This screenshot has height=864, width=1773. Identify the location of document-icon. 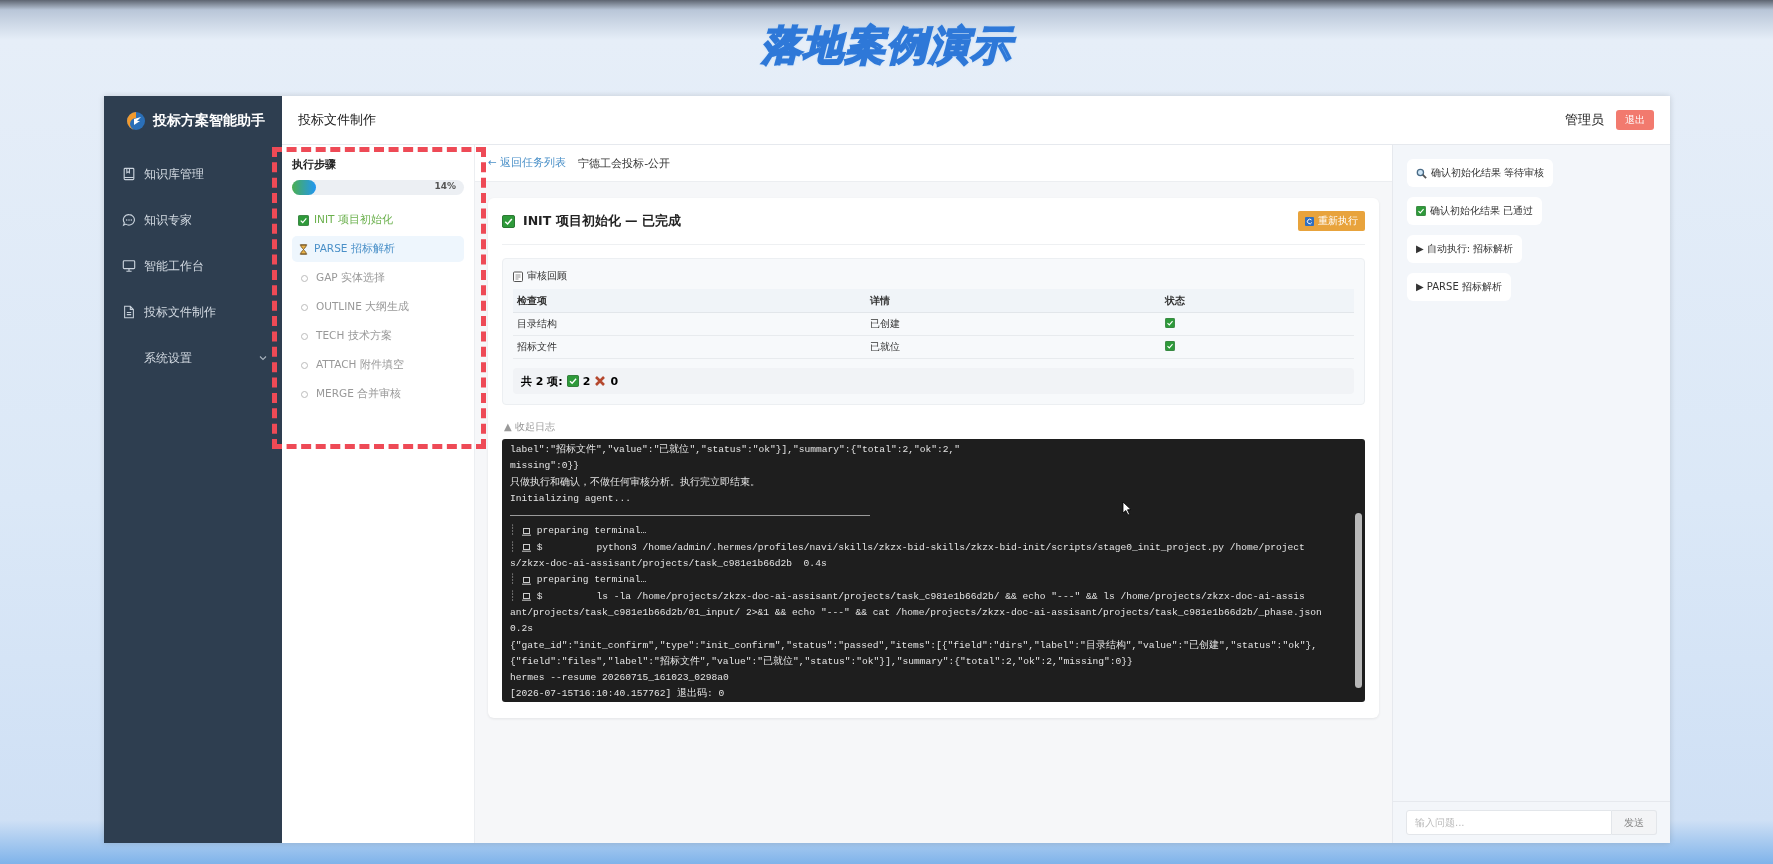
(129, 312).